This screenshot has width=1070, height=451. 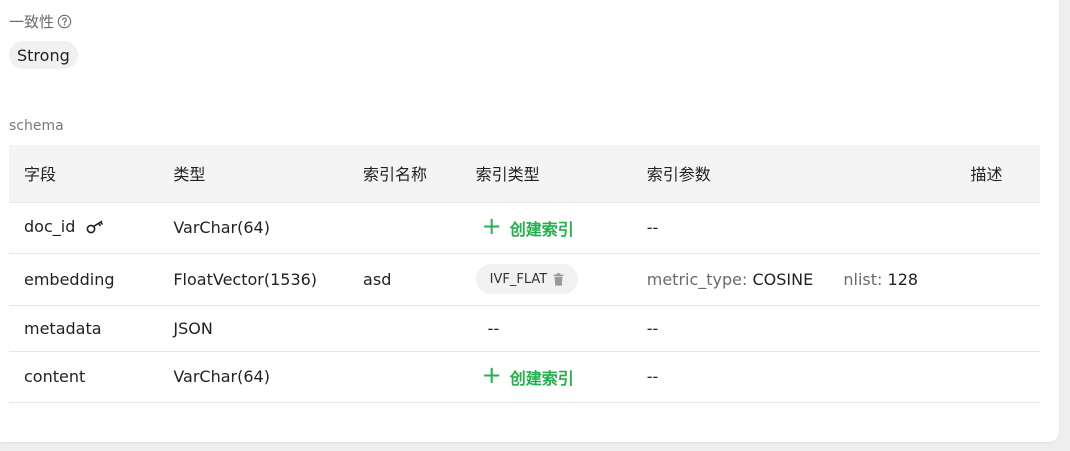 I want to click on field-cell: embedding, so click(x=69, y=279).